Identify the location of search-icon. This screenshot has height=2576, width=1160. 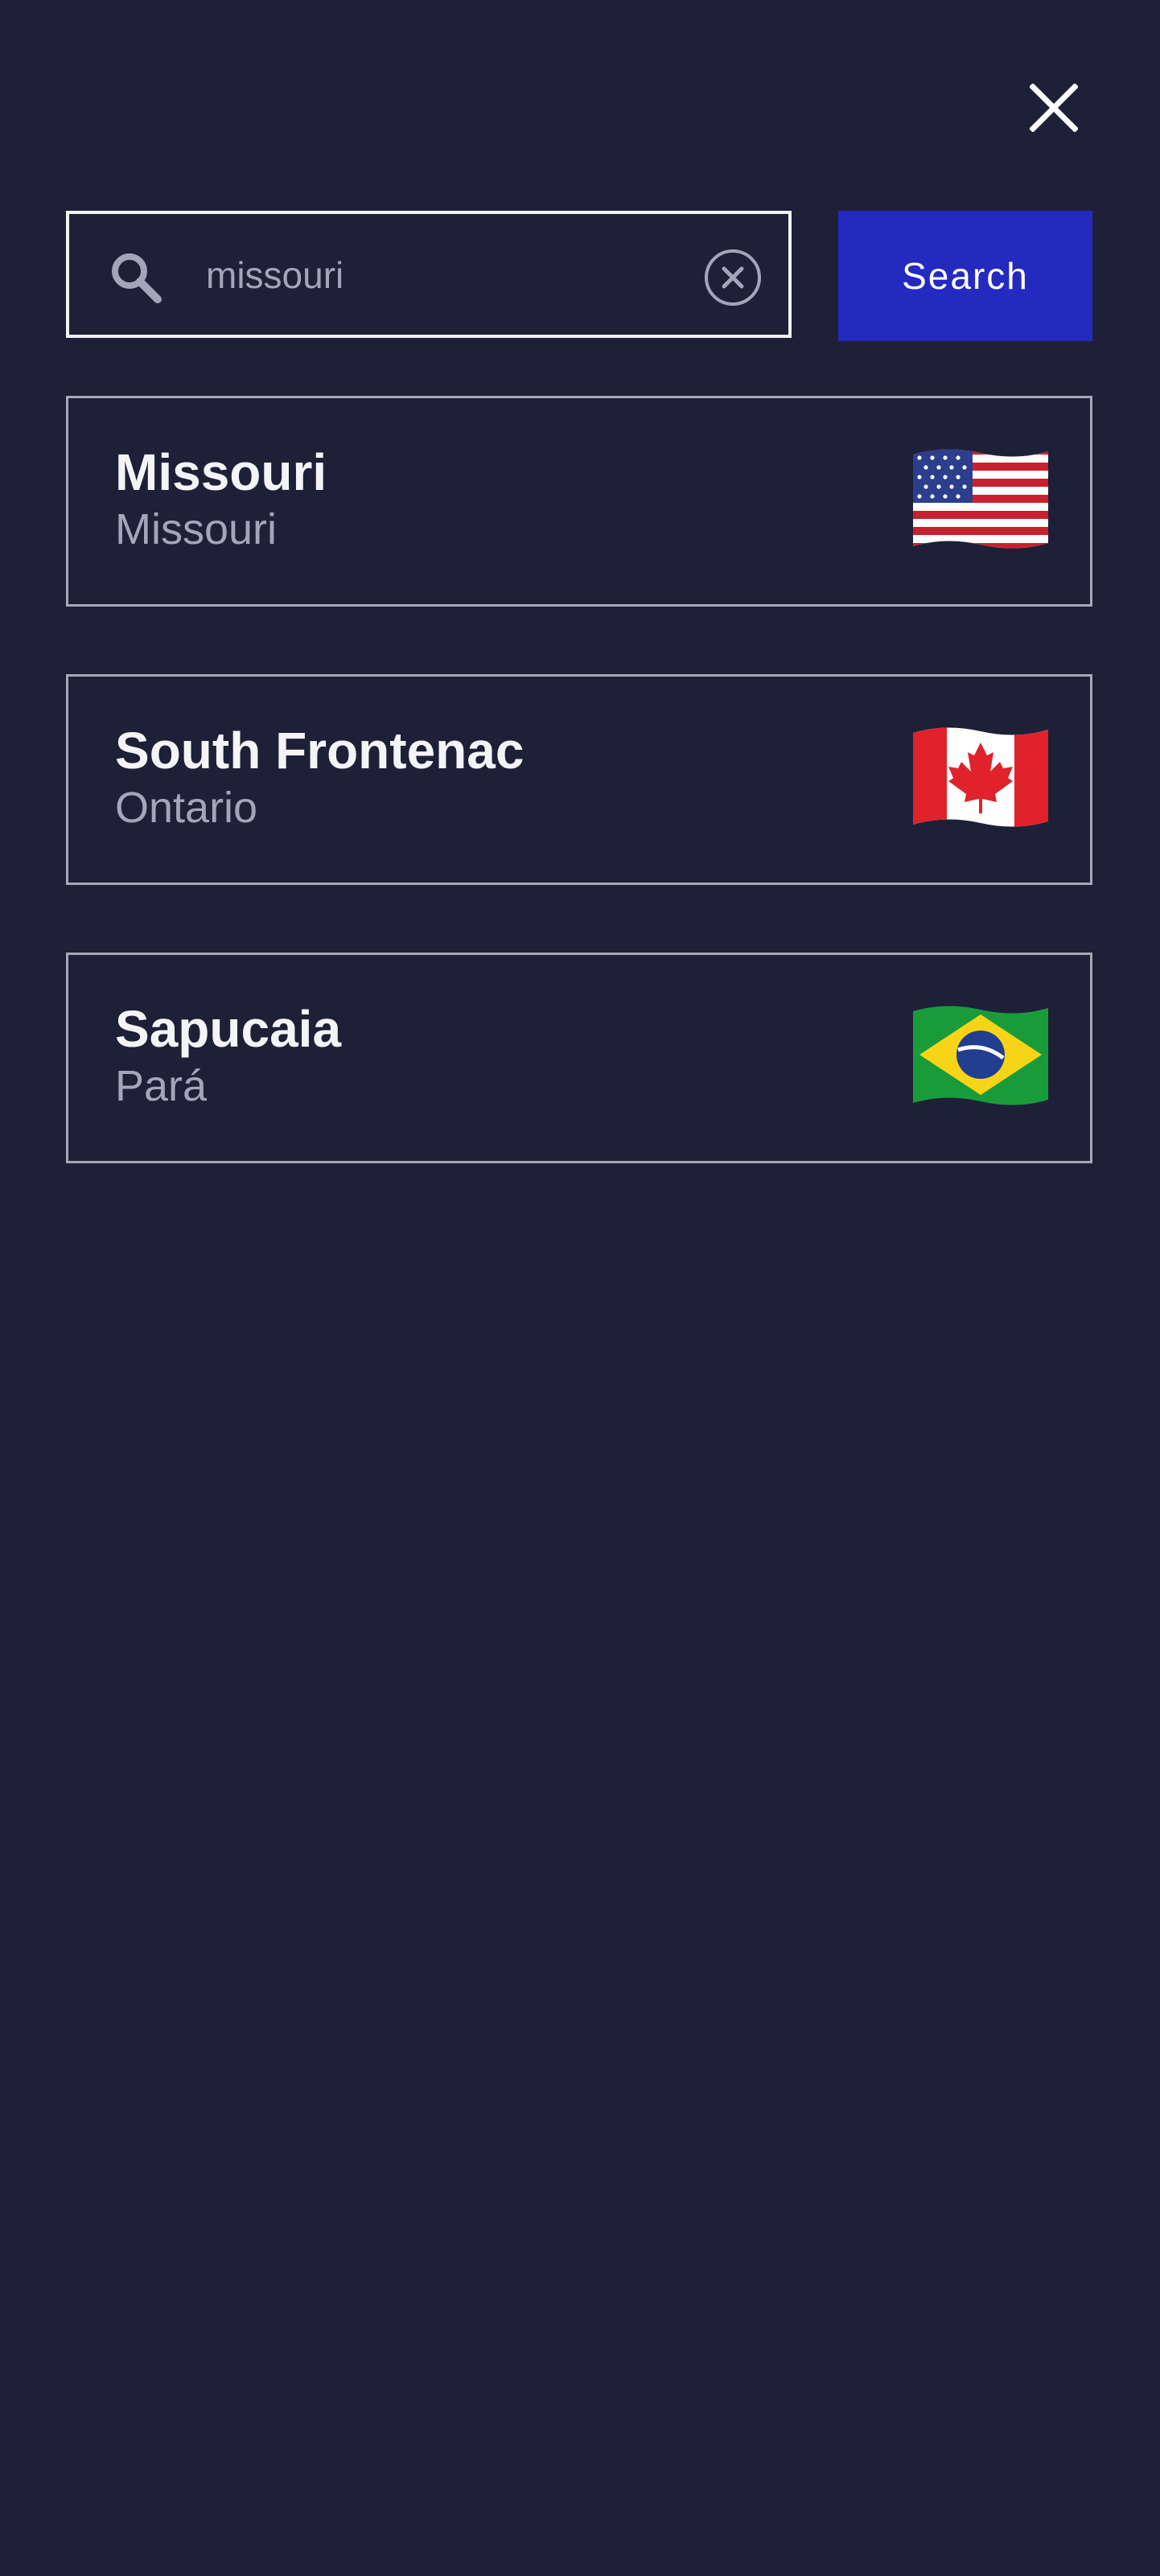
(137, 278).